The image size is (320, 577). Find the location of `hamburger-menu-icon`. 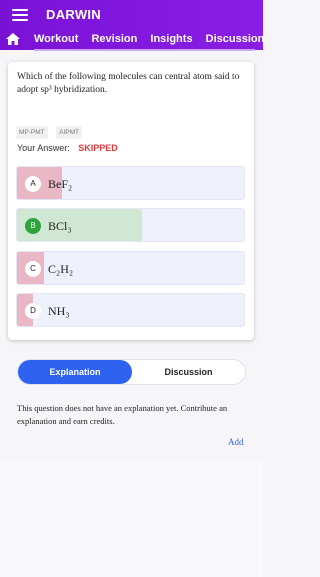

hamburger-menu-icon is located at coordinates (20, 15).